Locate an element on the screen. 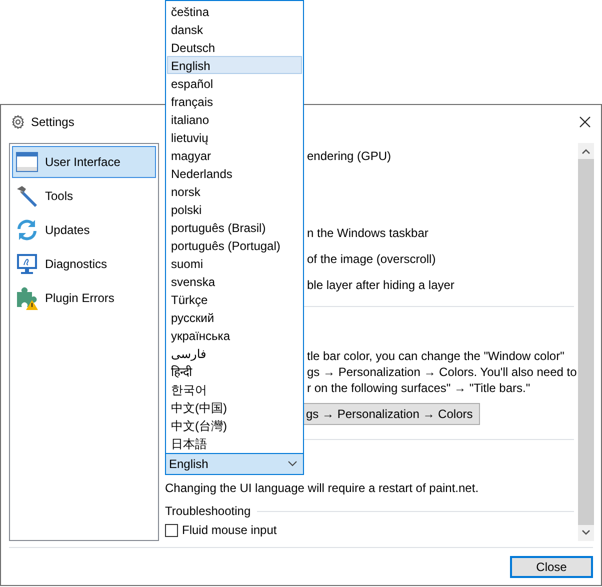  scroll-up-icon is located at coordinates (586, 151).